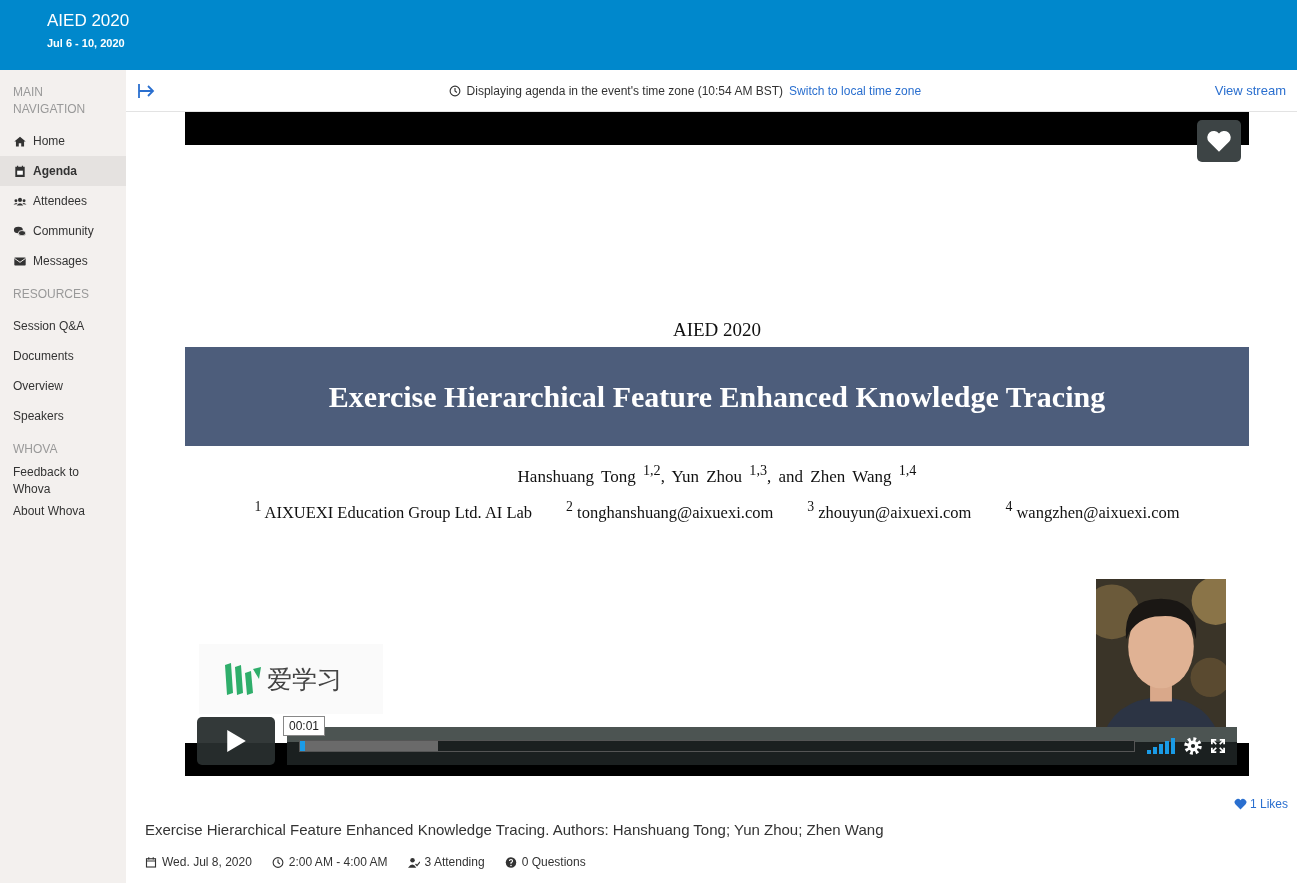  What do you see at coordinates (454, 862) in the screenshot?
I see `session-meta: 3 Attending` at bounding box center [454, 862].